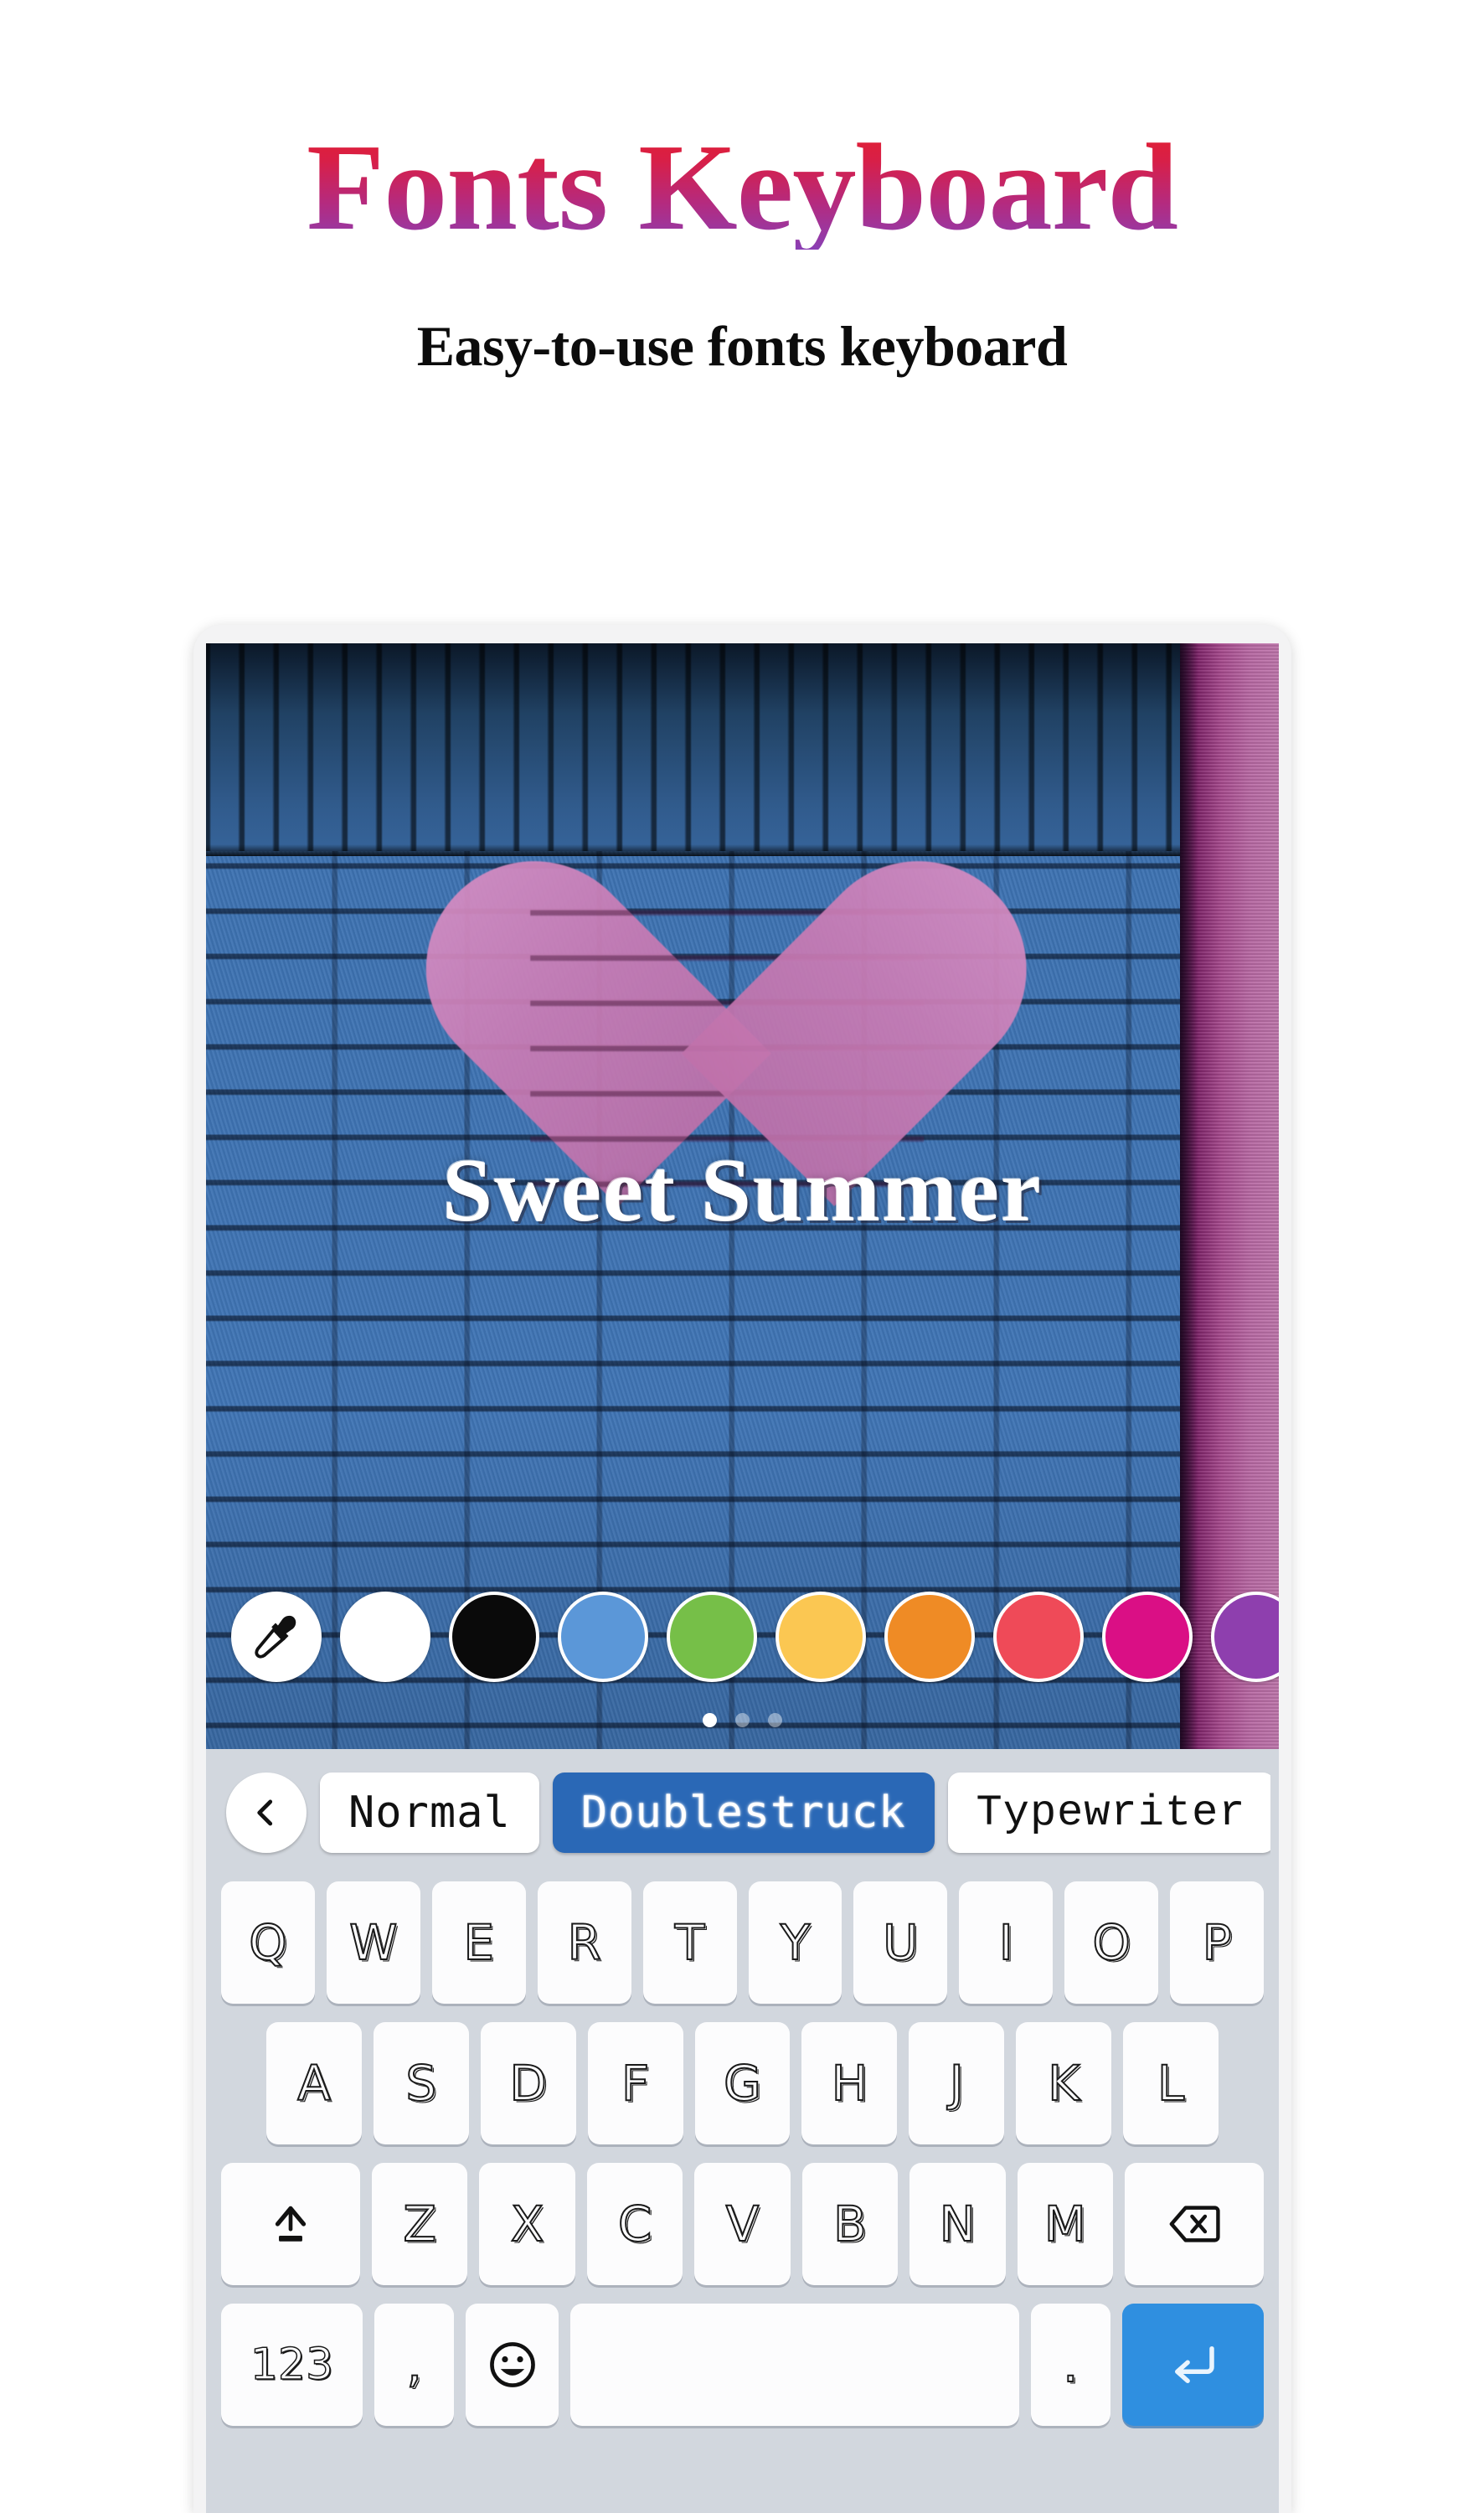 Image resolution: width=1484 pixels, height=2513 pixels. I want to click on key-emoji, so click(512, 2365).